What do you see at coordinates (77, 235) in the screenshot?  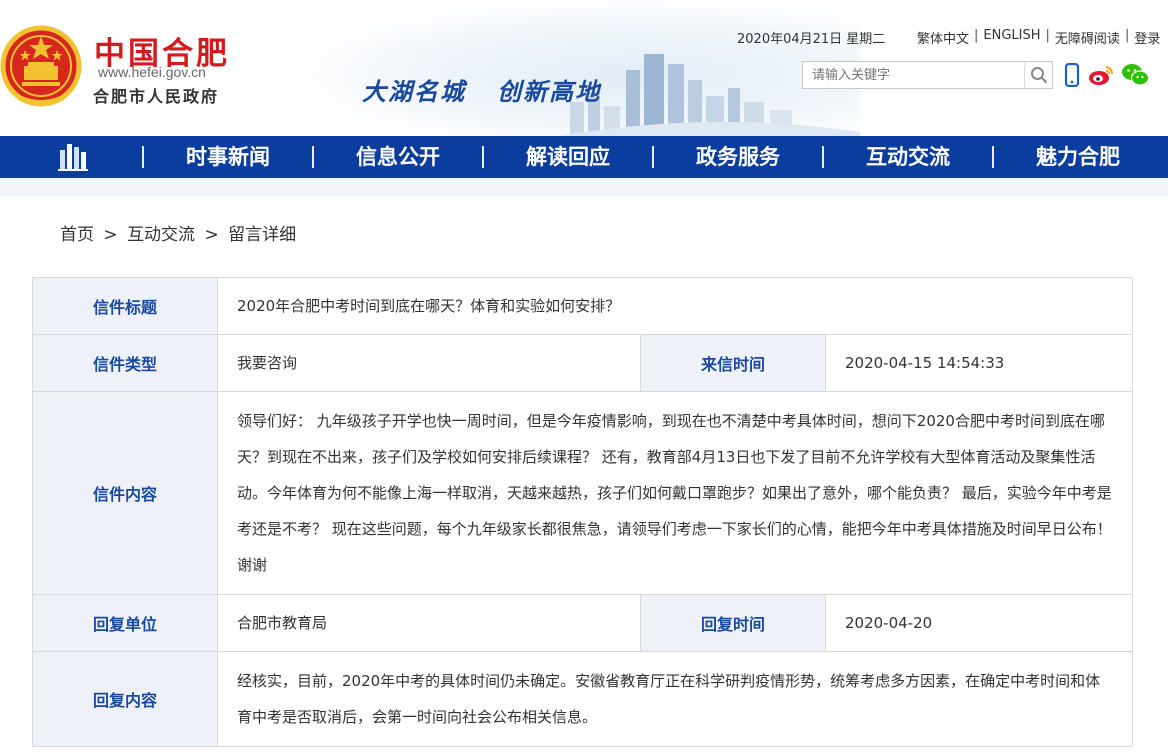 I see `breadcrumb-home: 首页` at bounding box center [77, 235].